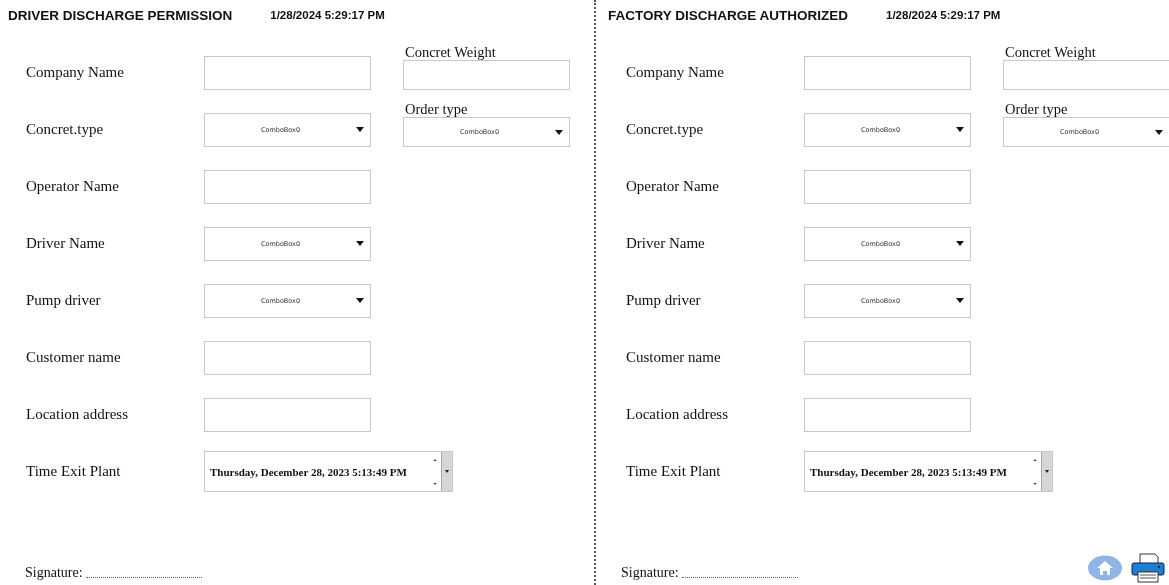 This screenshot has width=1169, height=585. What do you see at coordinates (120, 15) in the screenshot?
I see `form-title: DRIVER DISCHARGE PERMISSION` at bounding box center [120, 15].